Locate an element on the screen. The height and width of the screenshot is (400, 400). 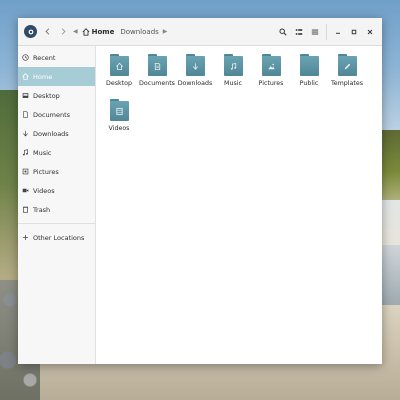
trash-icon is located at coordinates (25, 209).